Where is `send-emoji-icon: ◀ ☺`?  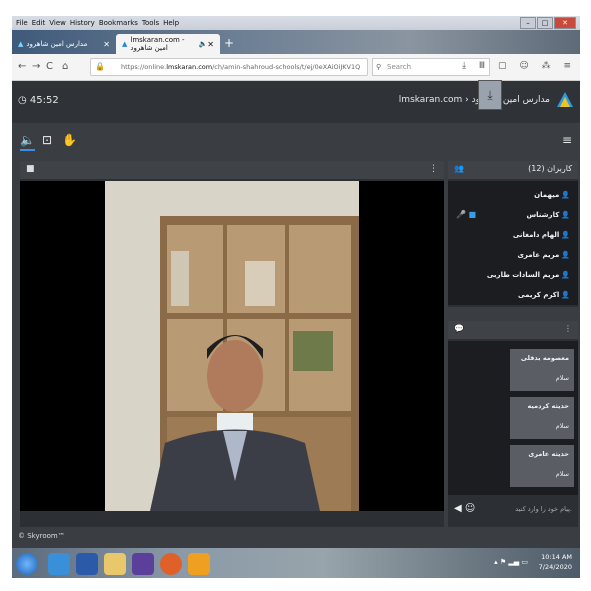 send-emoji-icon: ◀ ☺ is located at coordinates (464, 508).